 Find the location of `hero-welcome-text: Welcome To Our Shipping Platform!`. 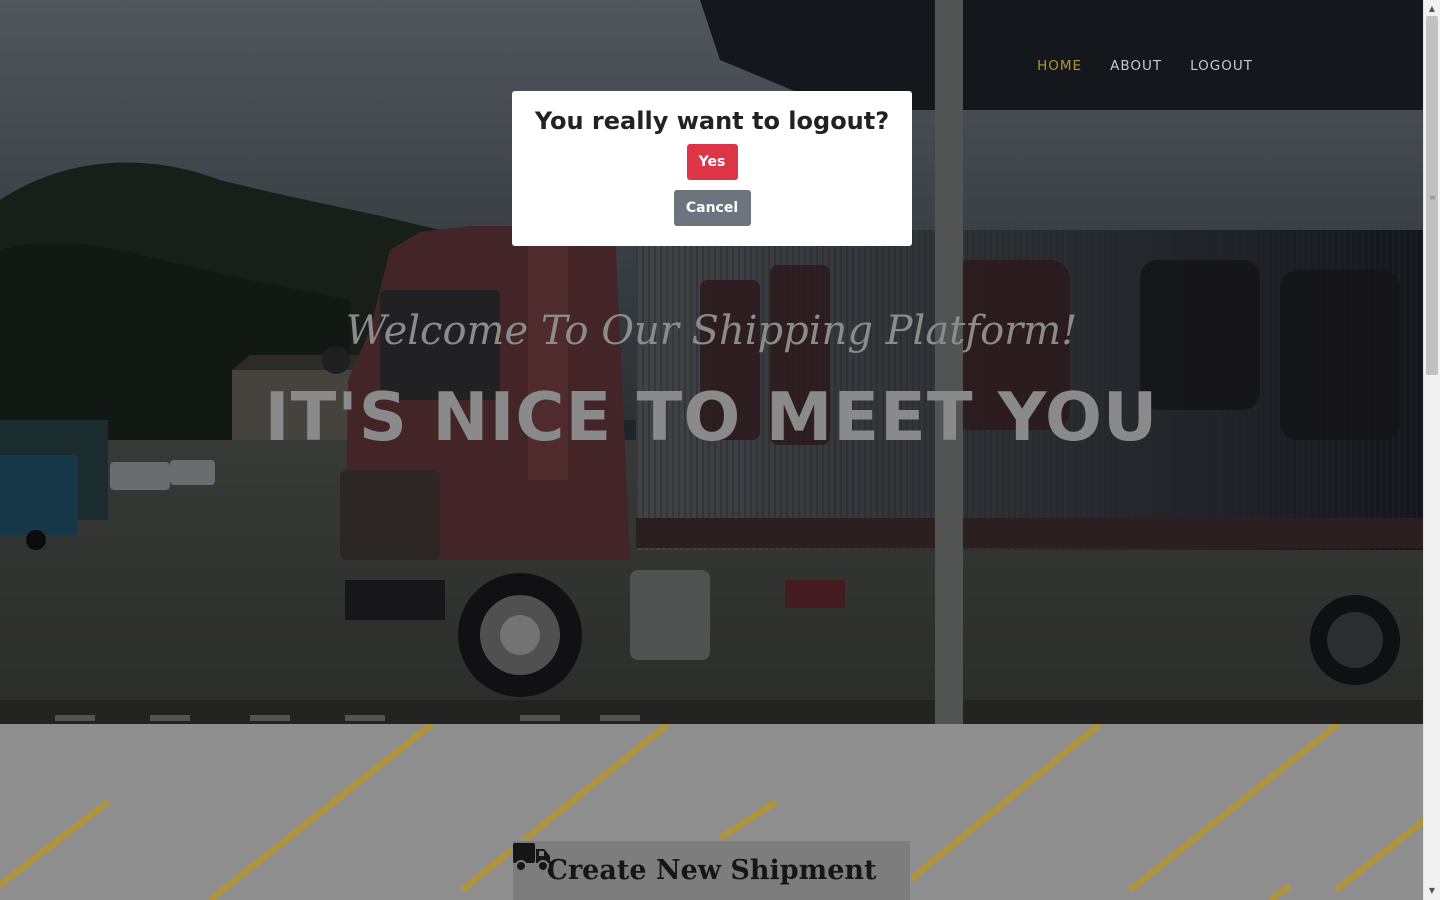

hero-welcome-text: Welcome To Our Shipping Platform! is located at coordinates (711, 331).